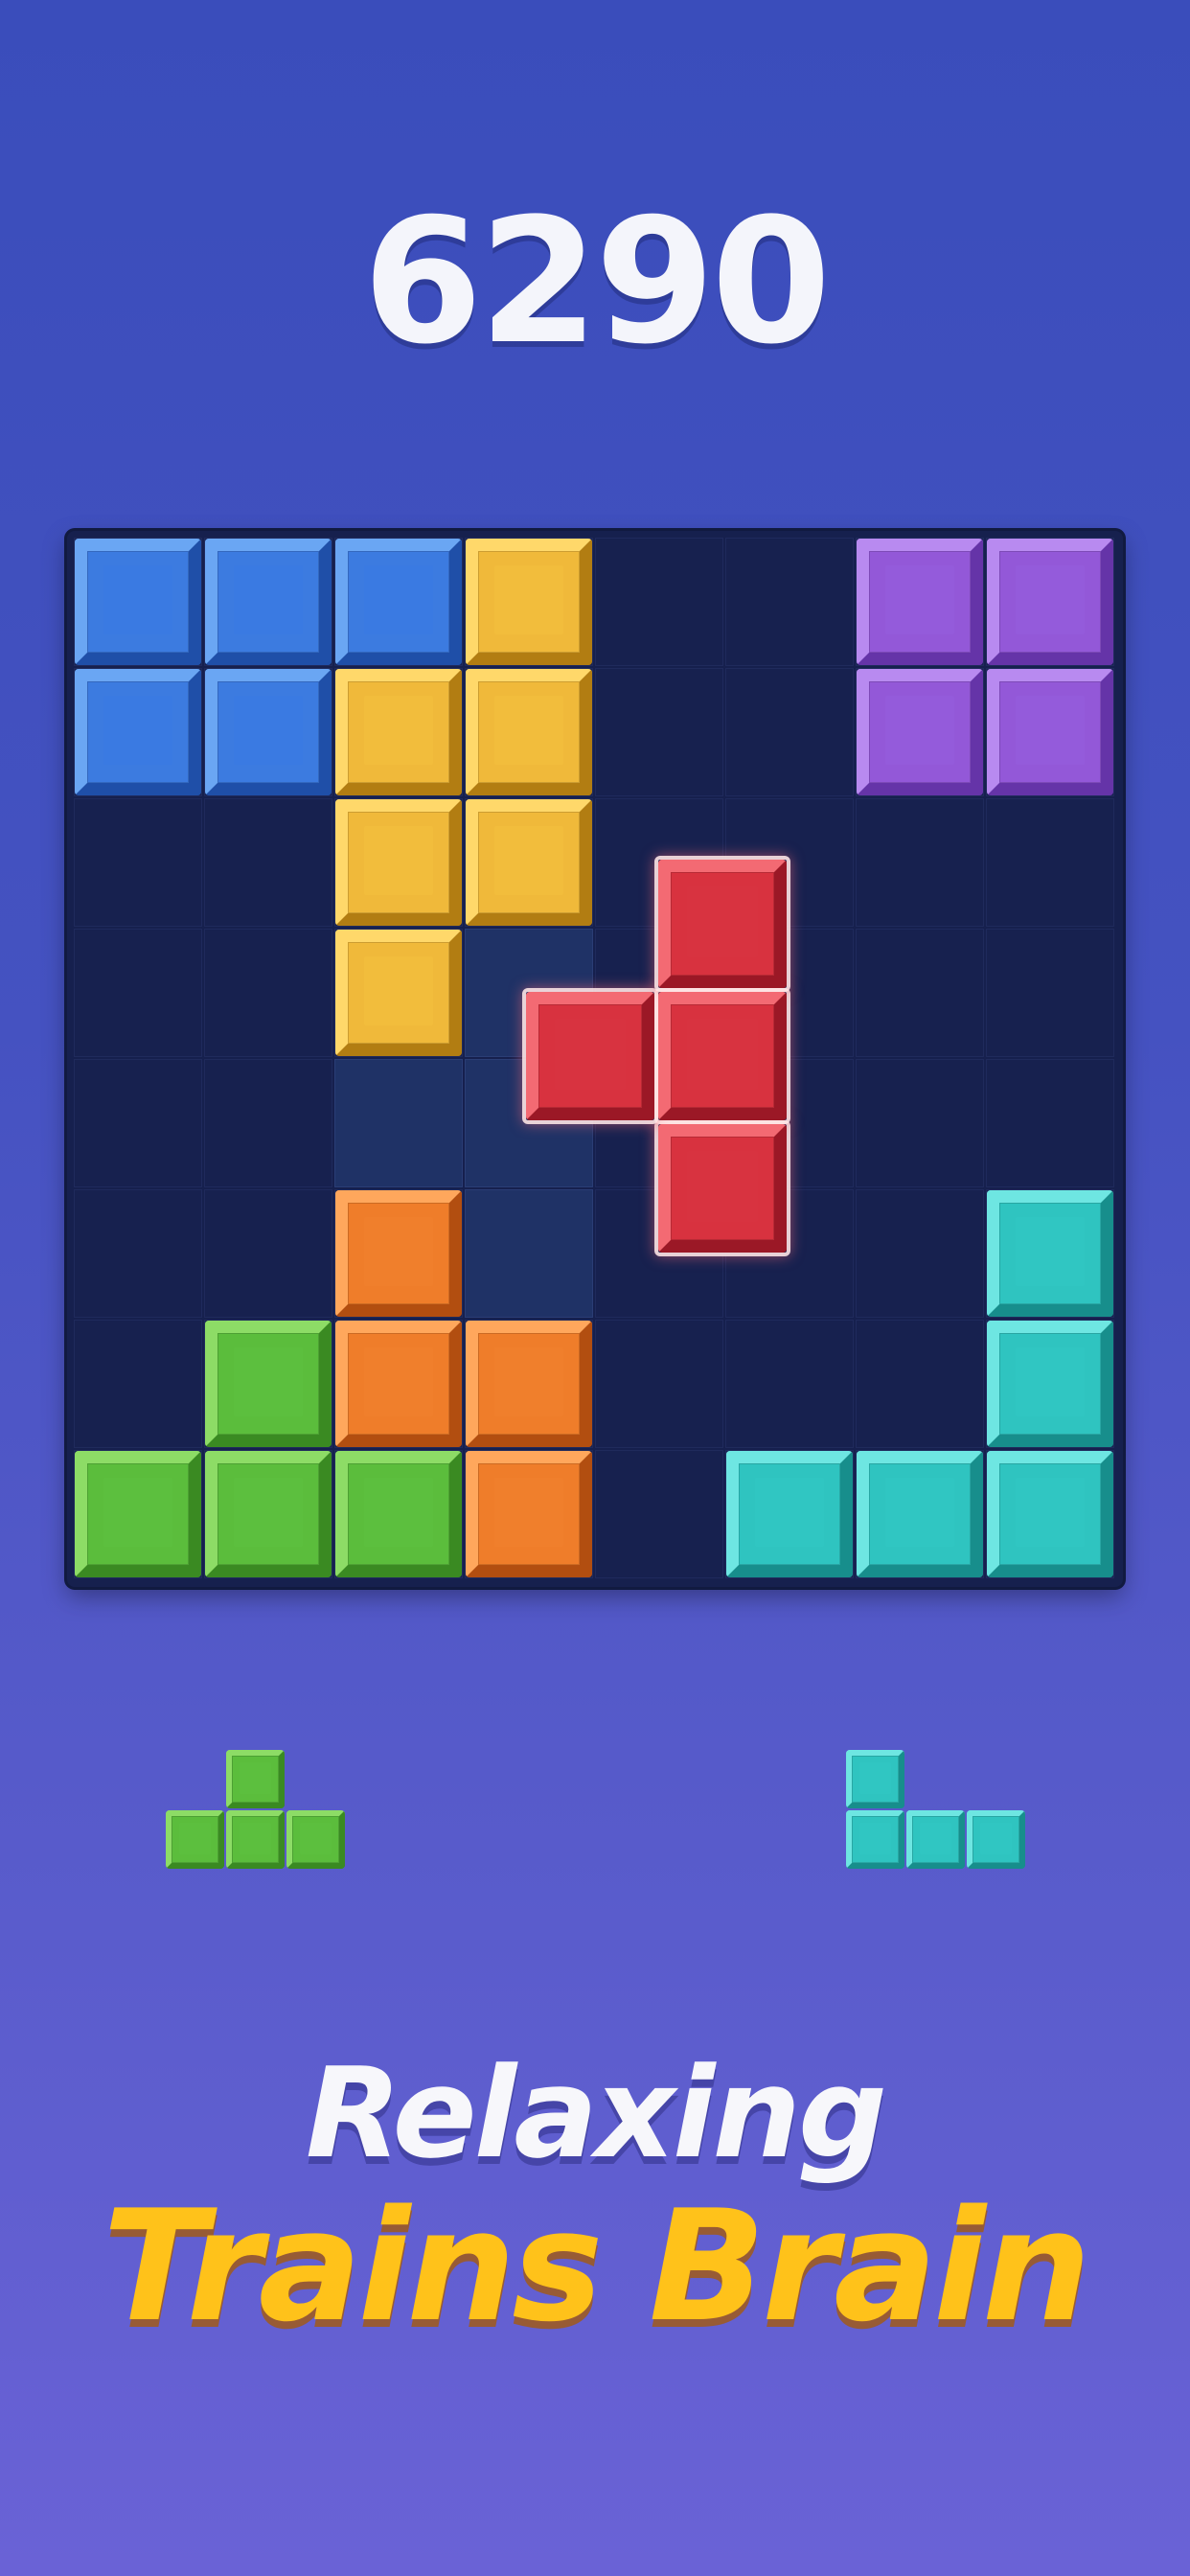  What do you see at coordinates (597, 2266) in the screenshot?
I see `tagline-trains-brain: Trains Brain` at bounding box center [597, 2266].